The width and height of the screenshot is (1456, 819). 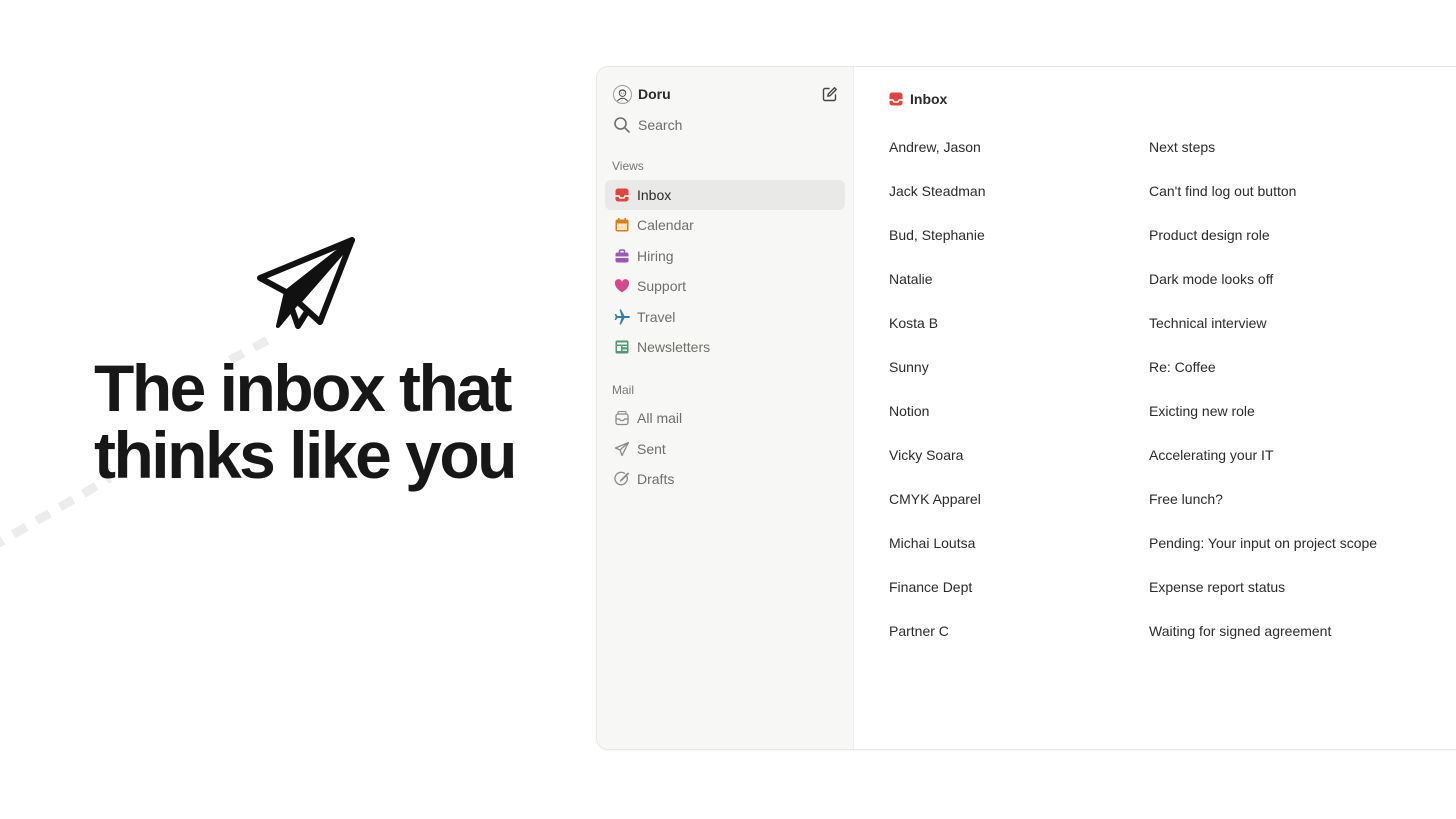 I want to click on send-icon, so click(x=622, y=449).